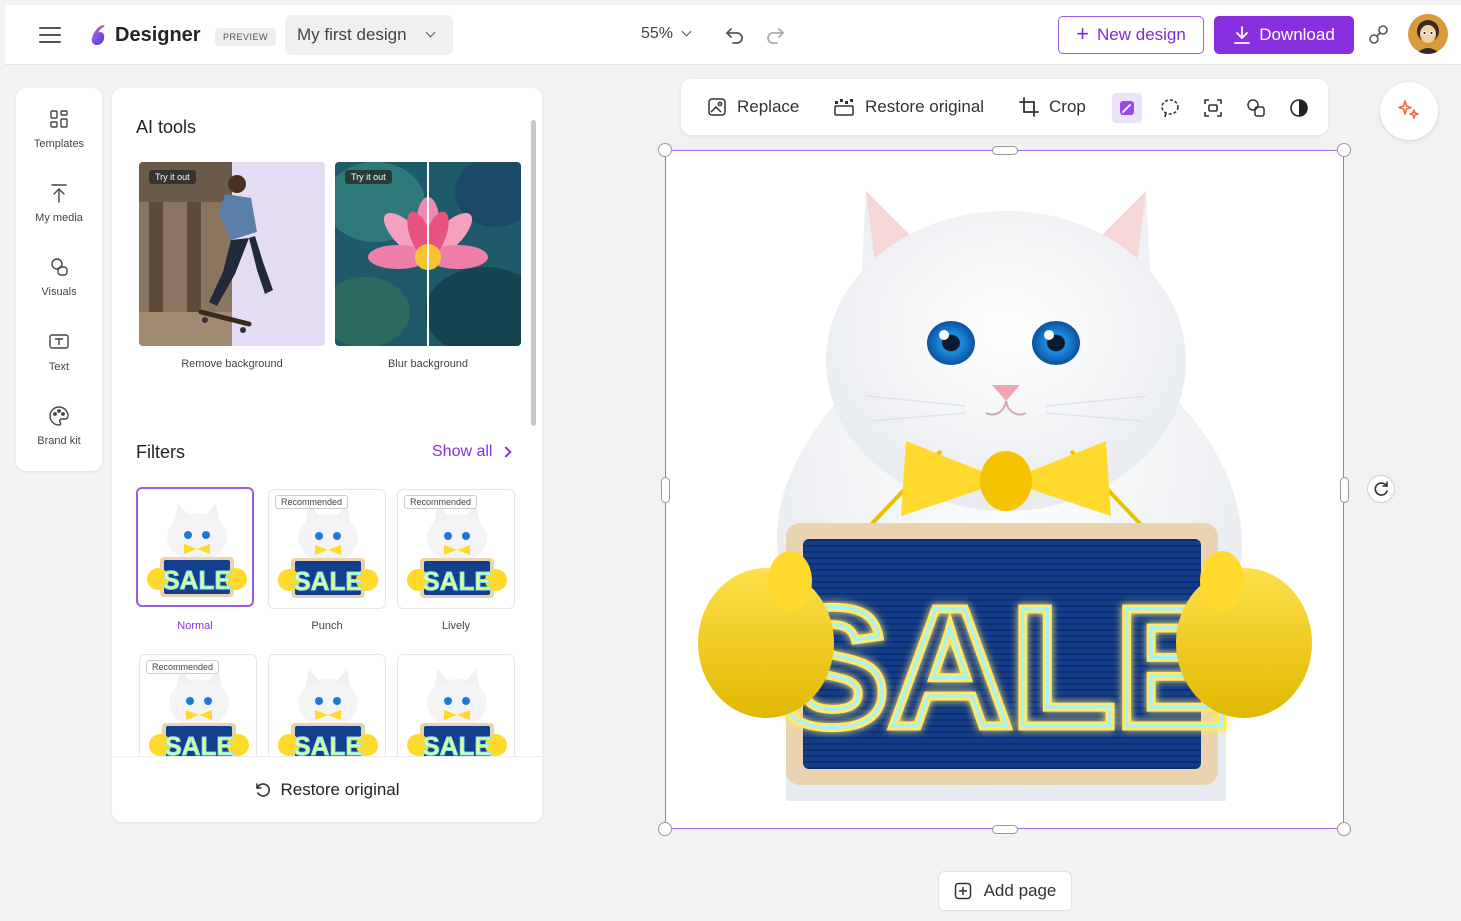  What do you see at coordinates (59, 367) in the screenshot?
I see `rail-item-label: Text` at bounding box center [59, 367].